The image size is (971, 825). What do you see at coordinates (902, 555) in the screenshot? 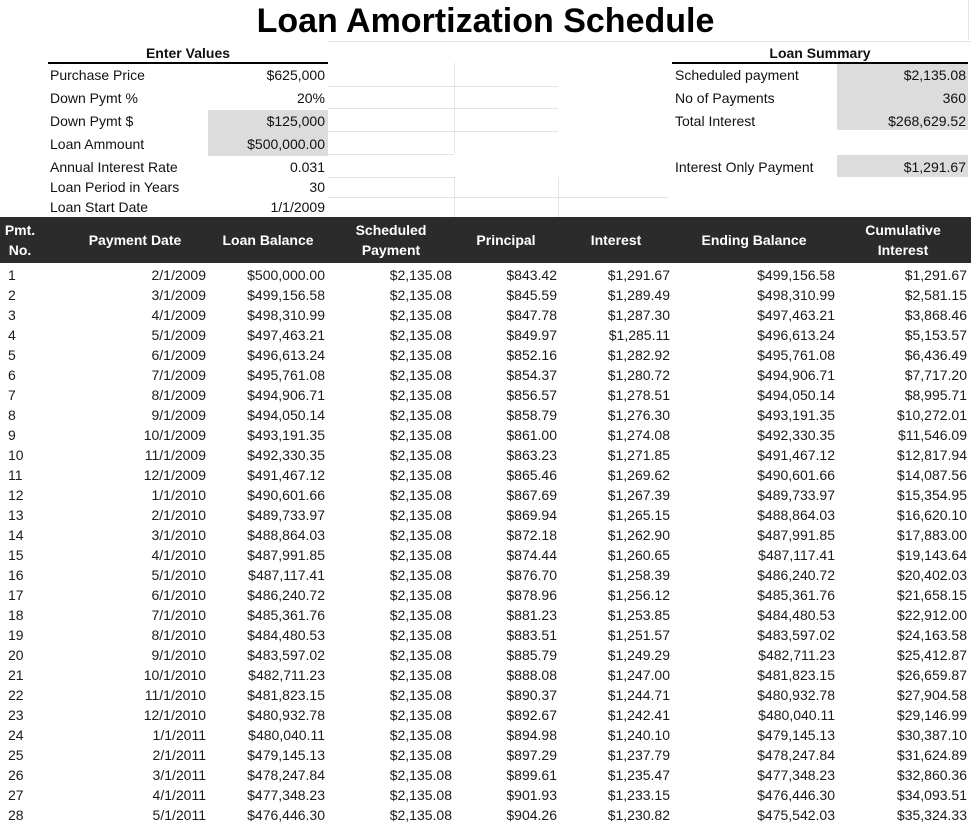
I see `cell-cumulative-interest: $19,143.64` at bounding box center [902, 555].